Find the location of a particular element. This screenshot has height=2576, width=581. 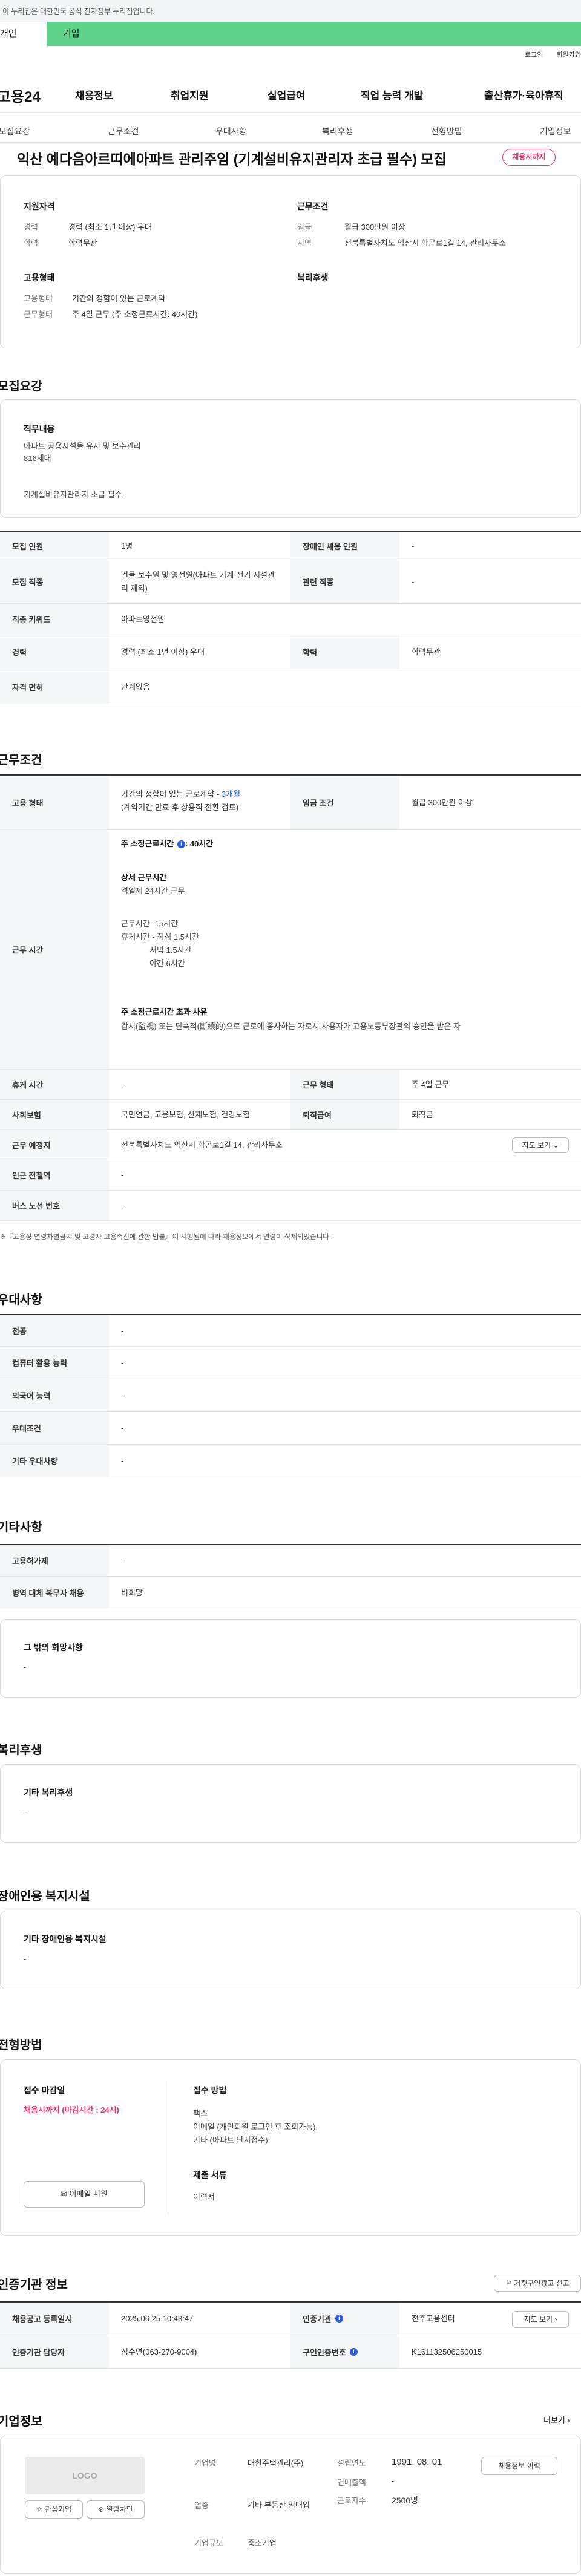

table-row: 모집 인원 1명 장애인 채용 인원 - is located at coordinates (290, 545).